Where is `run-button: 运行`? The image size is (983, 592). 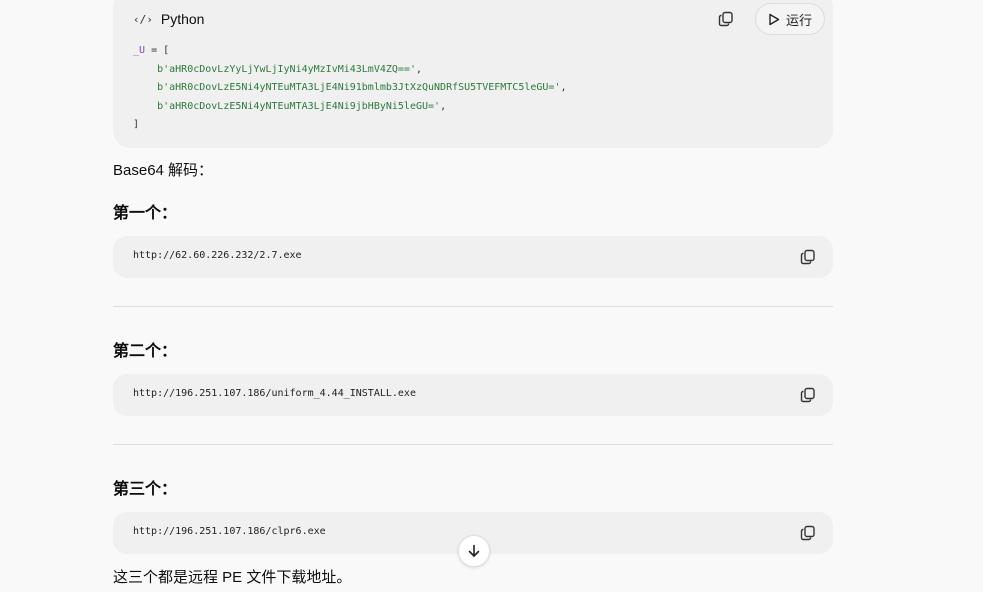 run-button: 运行 is located at coordinates (789, 19).